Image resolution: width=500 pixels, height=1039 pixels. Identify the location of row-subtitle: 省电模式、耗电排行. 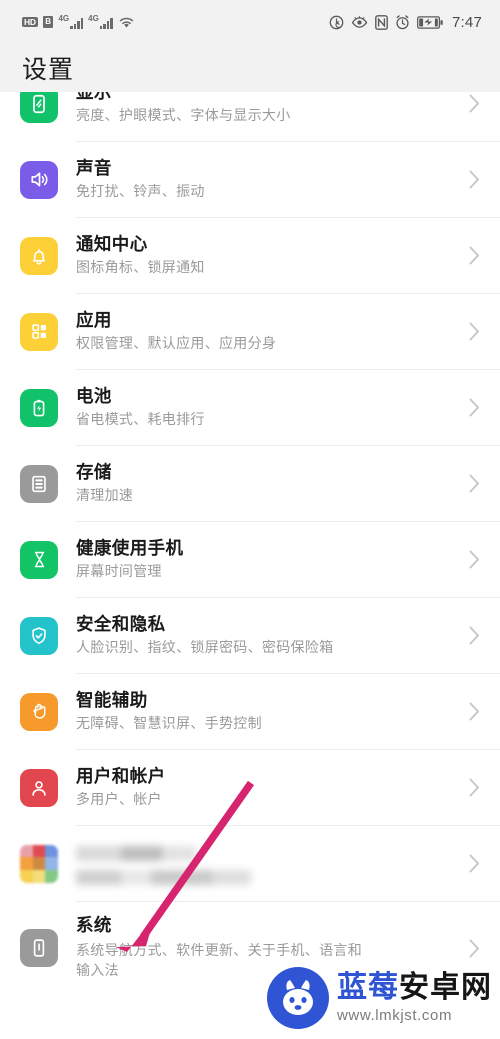
(140, 419).